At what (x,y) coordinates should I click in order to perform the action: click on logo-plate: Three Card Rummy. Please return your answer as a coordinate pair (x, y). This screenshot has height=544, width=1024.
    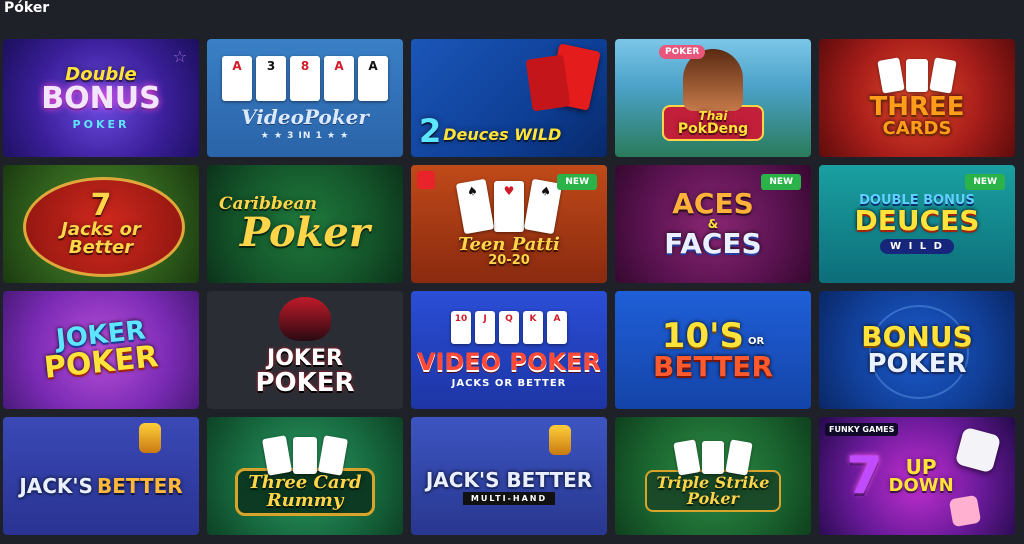
    Looking at the image, I should click on (305, 491).